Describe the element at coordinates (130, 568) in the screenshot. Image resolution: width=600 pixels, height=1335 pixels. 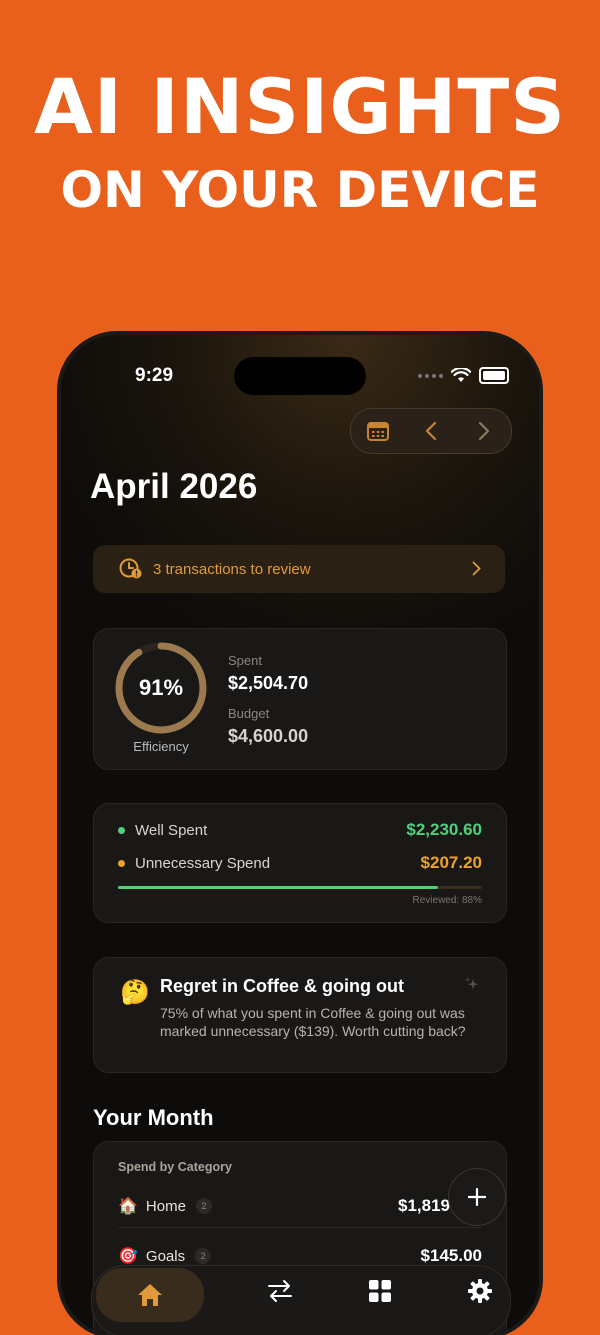
I see `clock-alert-icon` at that location.